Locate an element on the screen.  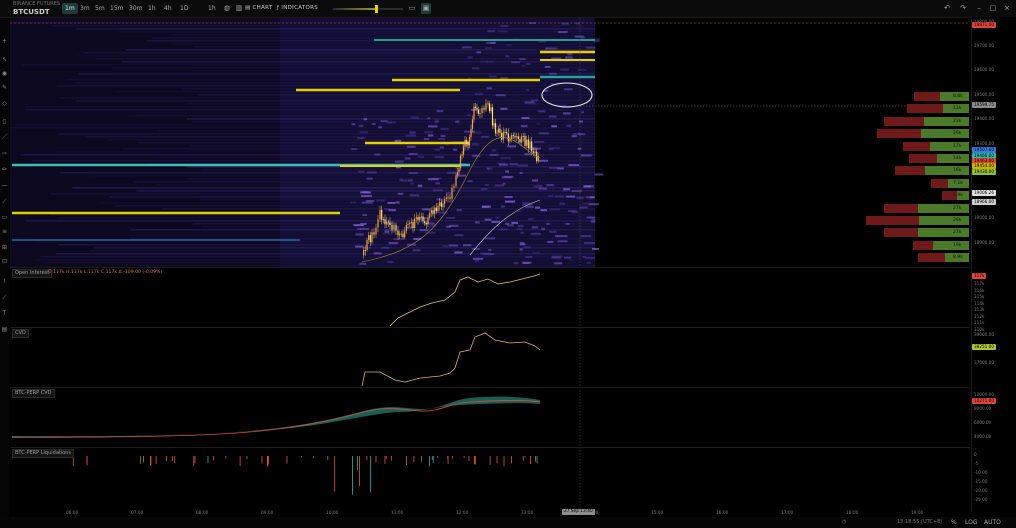
timeframe-15m: 15m is located at coordinates (116, 8).